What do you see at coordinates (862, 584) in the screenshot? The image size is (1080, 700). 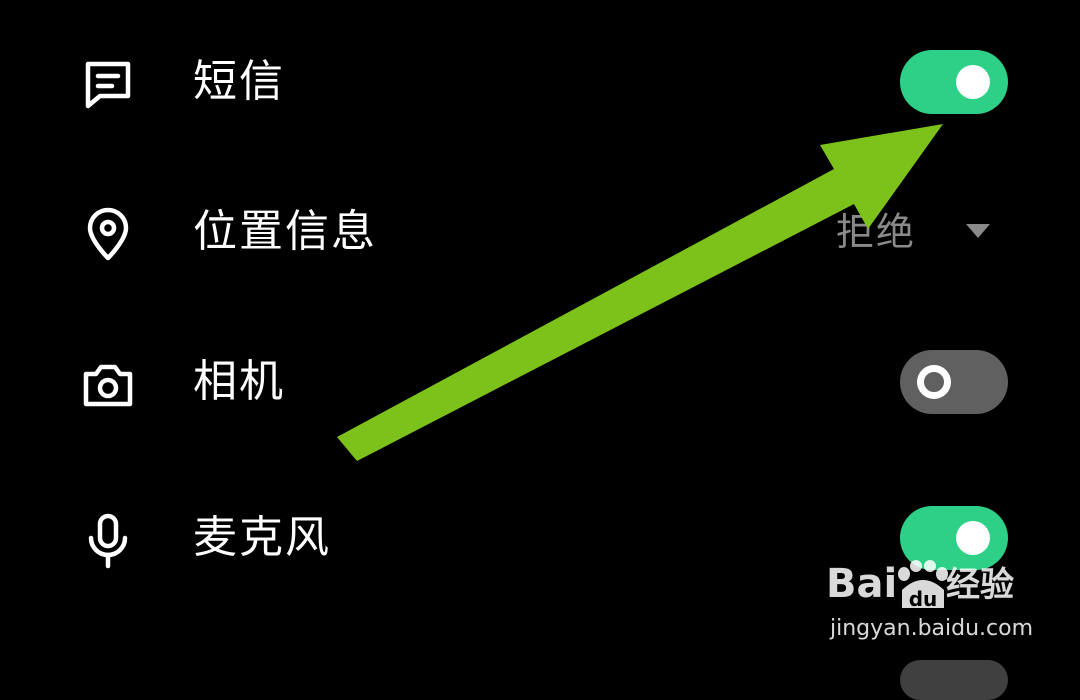 I see `watermark-brand: Bai` at bounding box center [862, 584].